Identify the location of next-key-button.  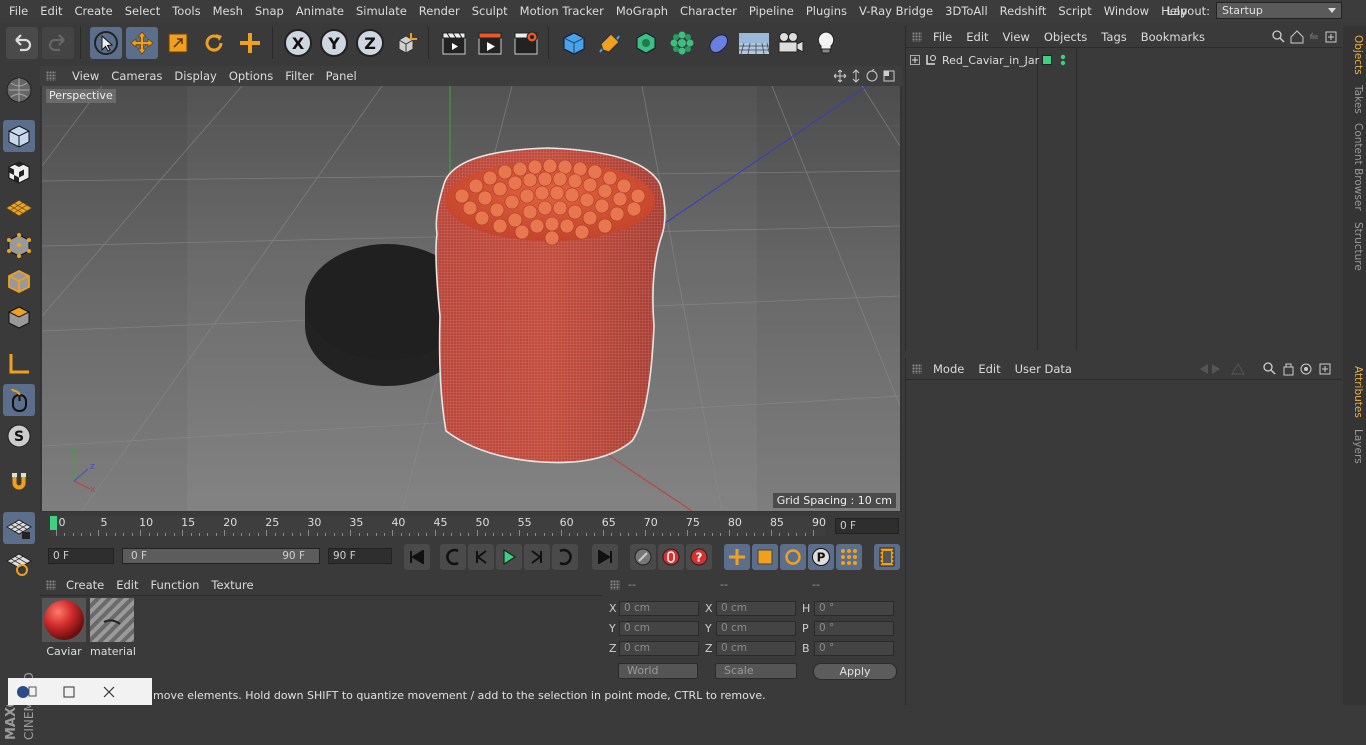
(565, 557).